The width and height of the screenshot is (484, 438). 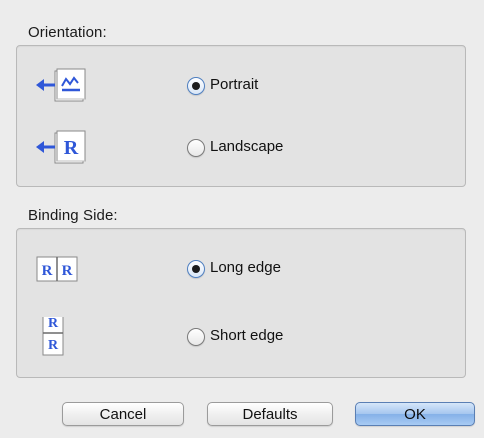 What do you see at coordinates (53, 336) in the screenshot?
I see `short-edge-binding-icon: R R` at bounding box center [53, 336].